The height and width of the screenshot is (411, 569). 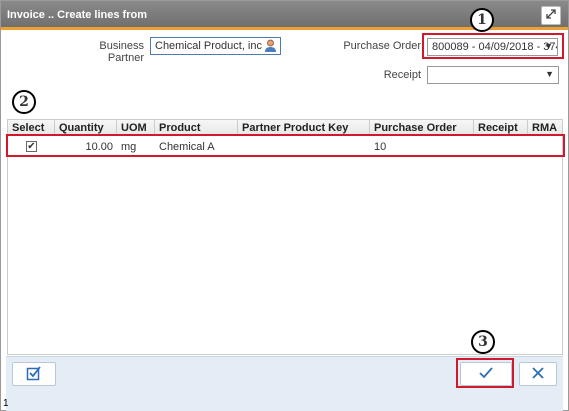 I want to click on annotation-3: 3, so click(x=483, y=342).